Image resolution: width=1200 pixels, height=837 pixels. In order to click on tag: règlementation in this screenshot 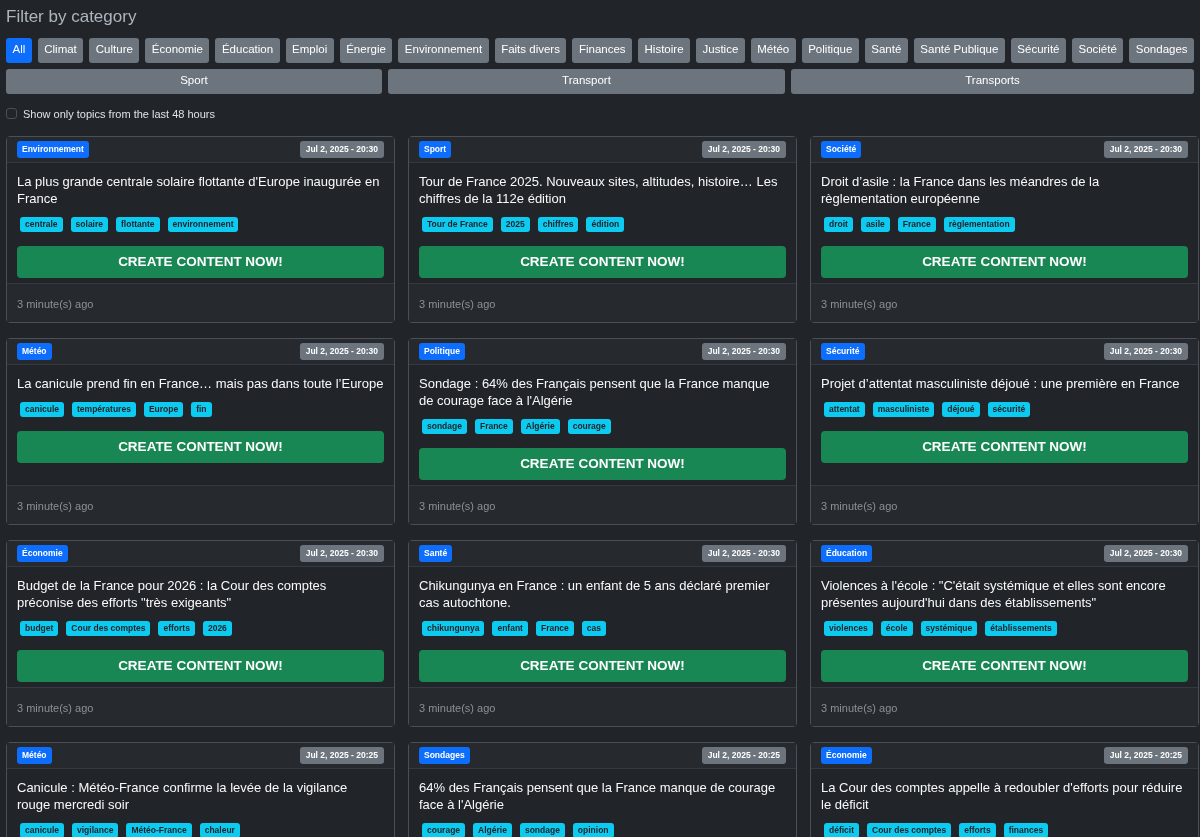, I will do `click(979, 224)`.